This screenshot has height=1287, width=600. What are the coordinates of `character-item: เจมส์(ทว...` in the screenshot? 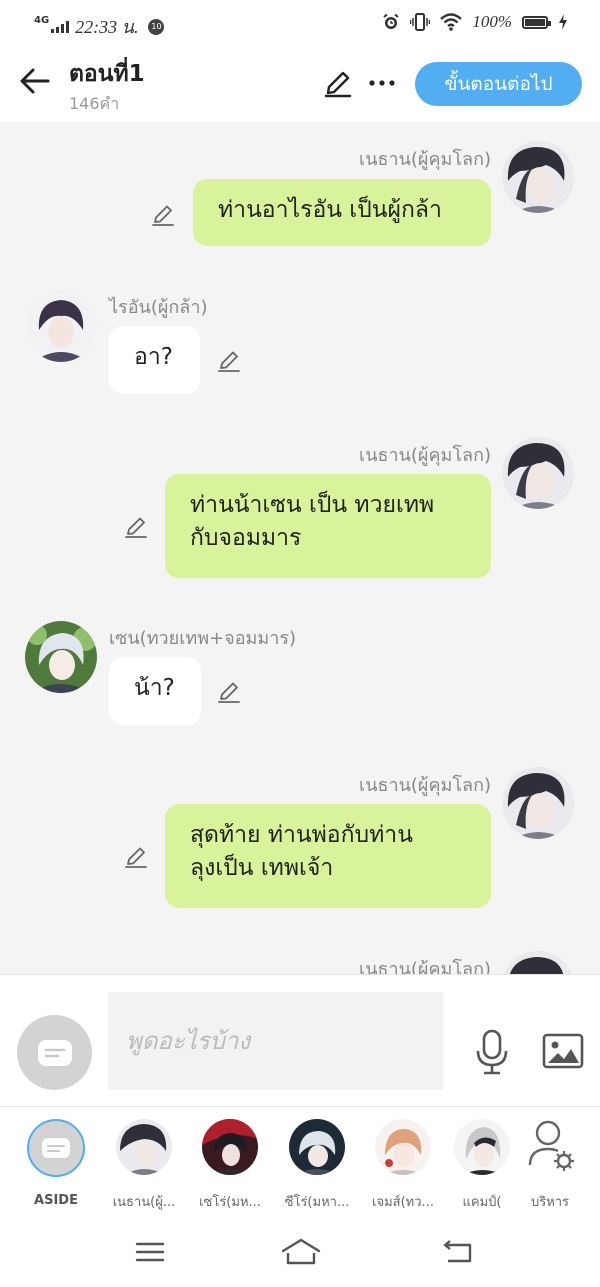 It's located at (403, 1165).